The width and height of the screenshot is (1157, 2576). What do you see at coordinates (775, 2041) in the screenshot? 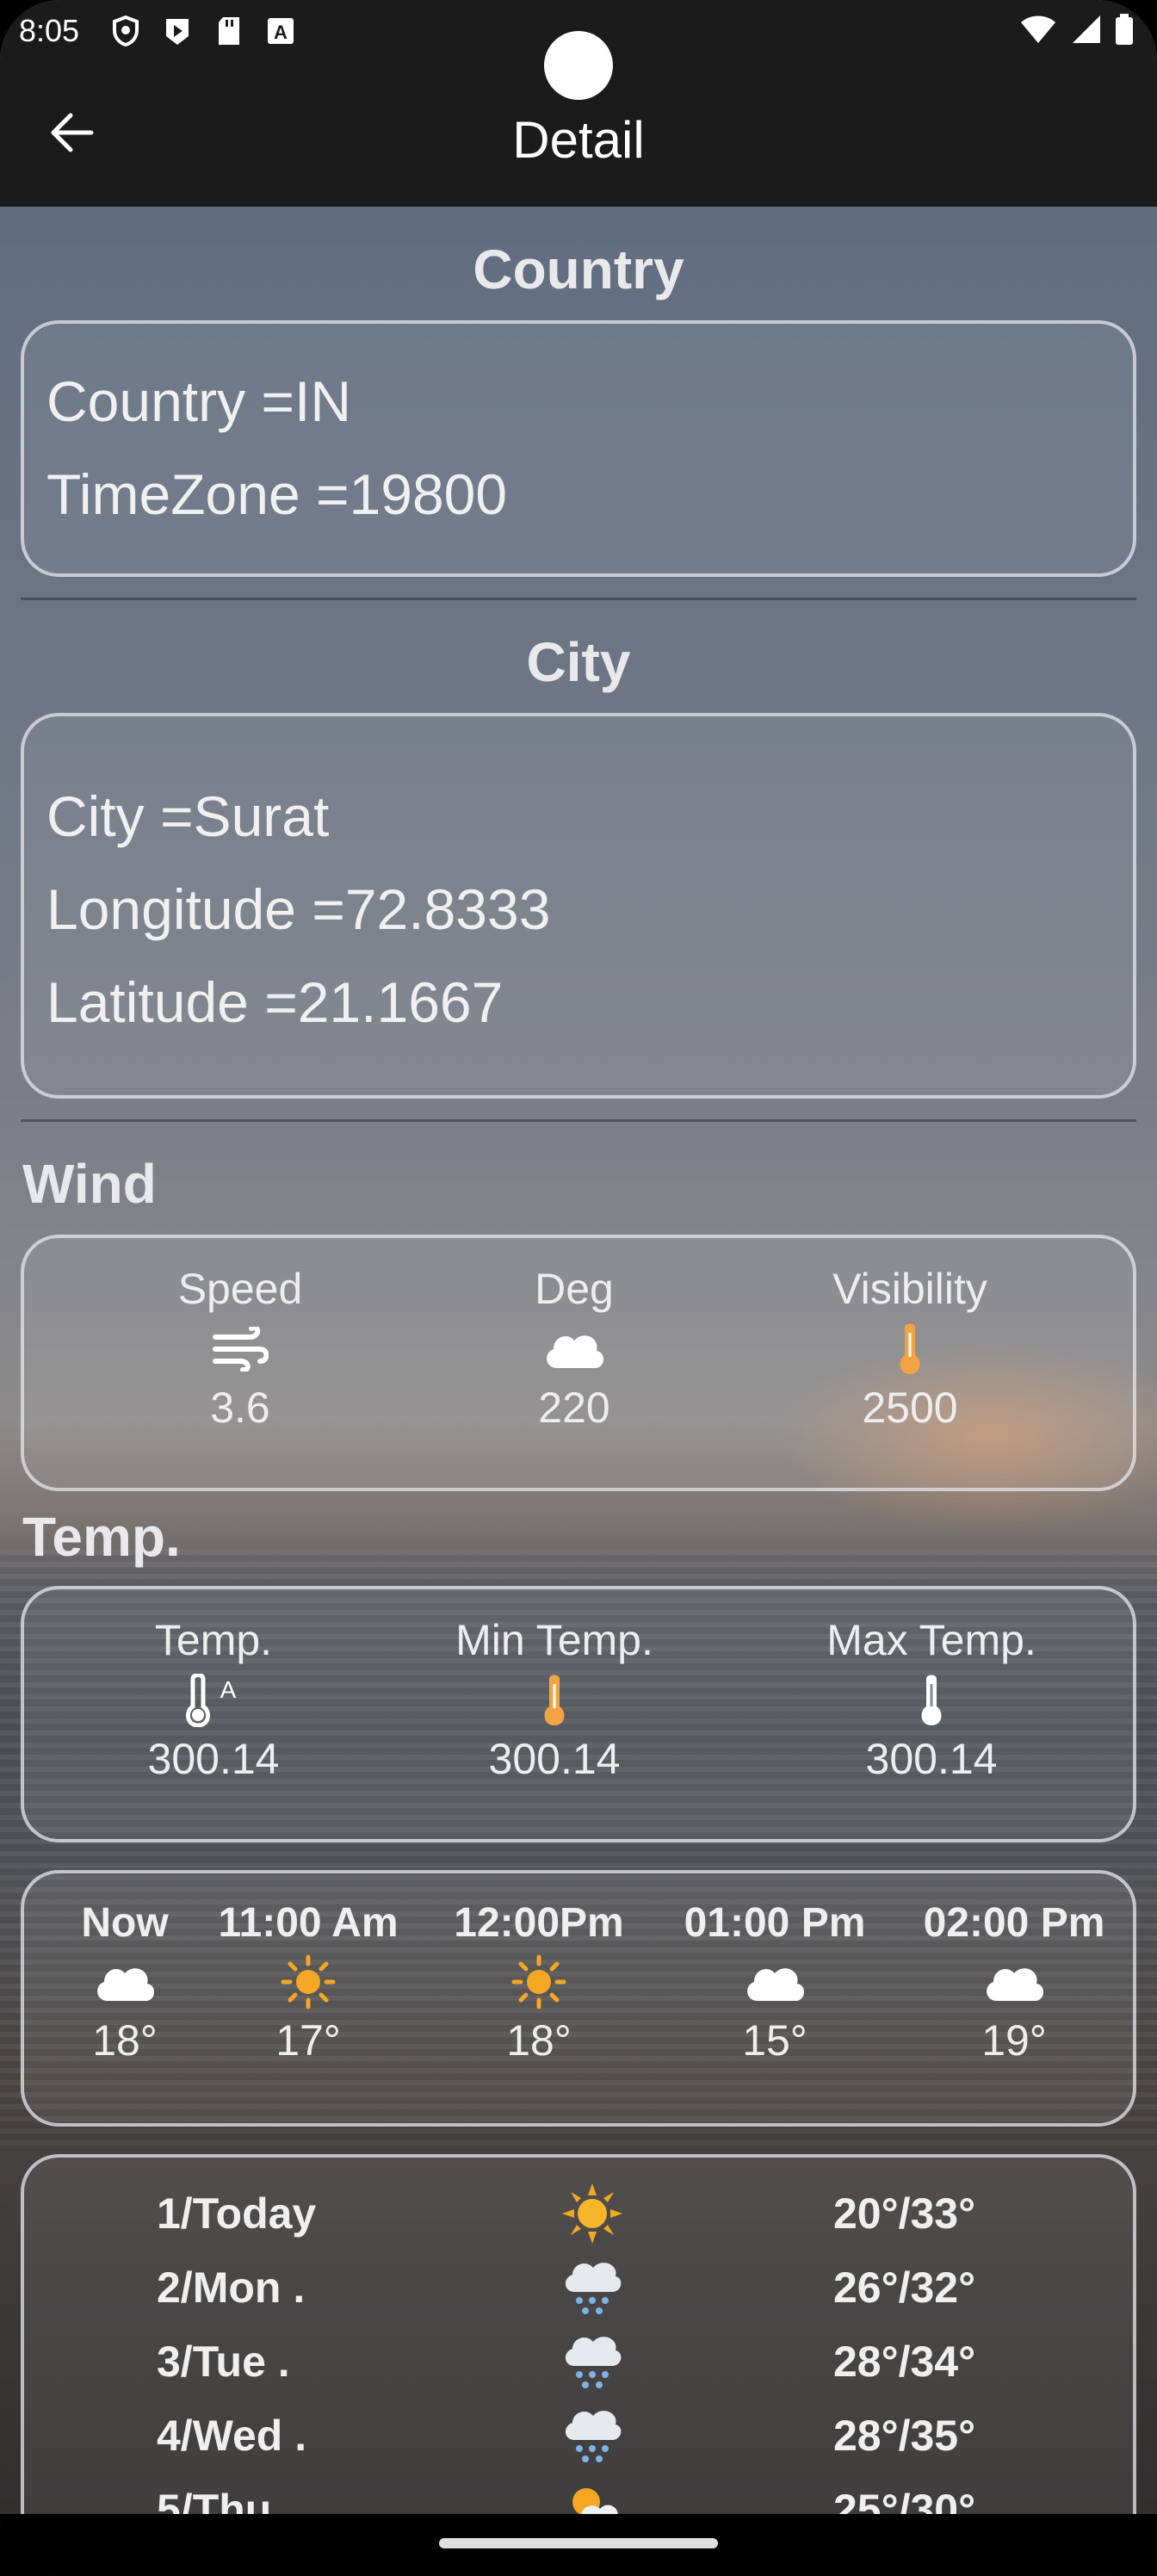
I see `hour-temp: 15°` at bounding box center [775, 2041].